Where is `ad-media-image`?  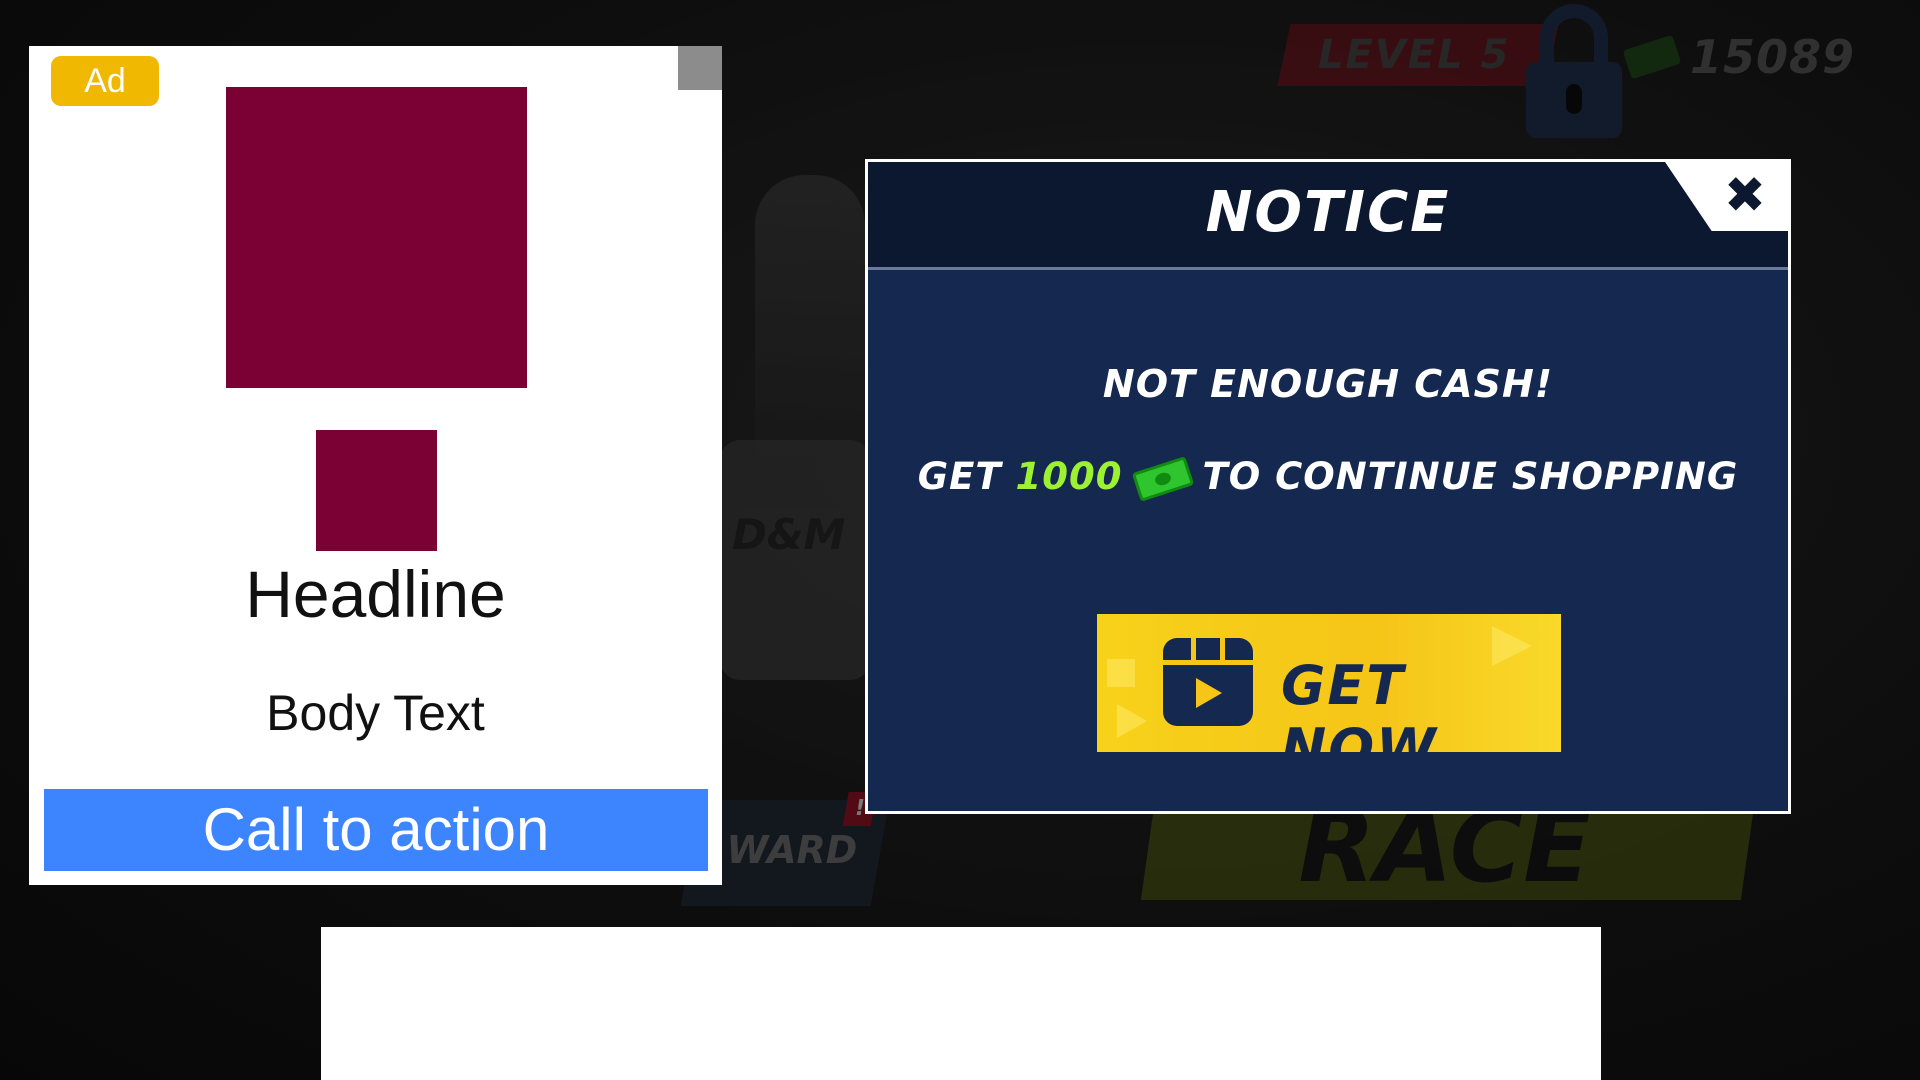 ad-media-image is located at coordinates (376, 237).